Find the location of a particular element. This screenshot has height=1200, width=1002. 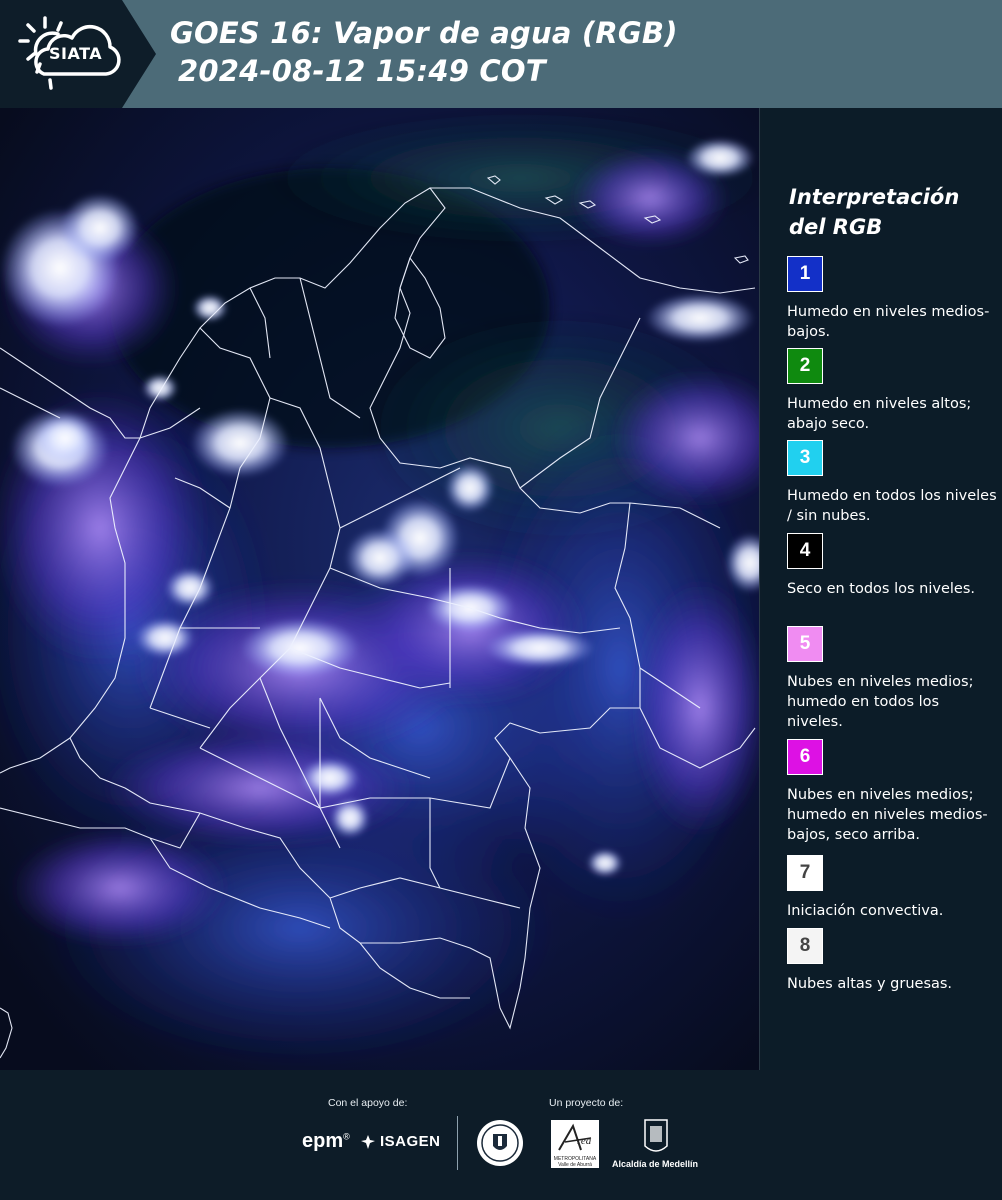

legend-item-7: 7 Iniciación convectiva. is located at coordinates (892, 888).